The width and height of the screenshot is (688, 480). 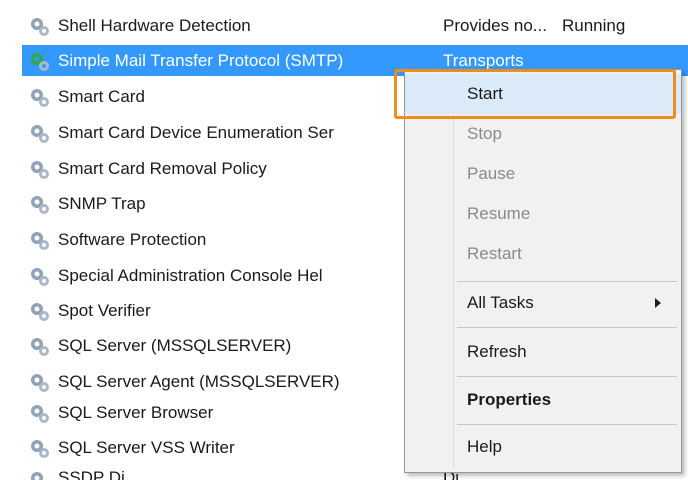 I want to click on service-name: SQL Server (MSSQLSERVER), so click(x=175, y=345).